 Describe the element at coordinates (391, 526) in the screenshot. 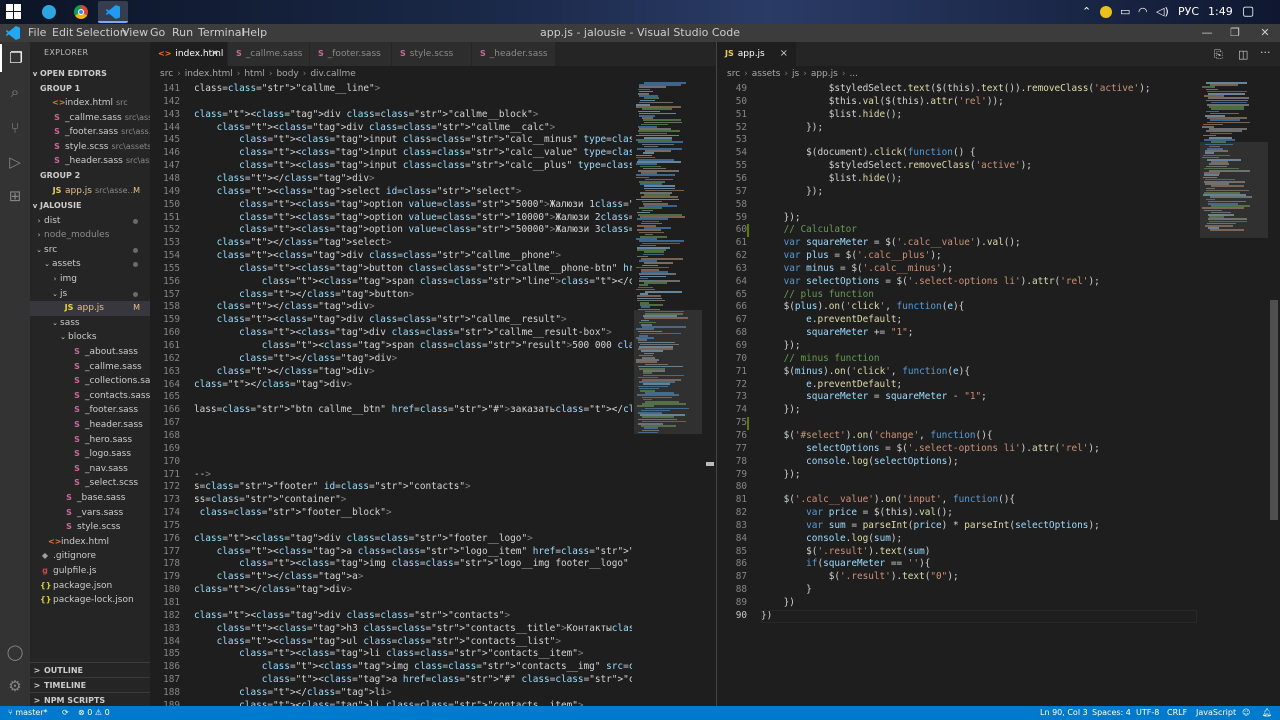

I see `code-line: 175` at that location.